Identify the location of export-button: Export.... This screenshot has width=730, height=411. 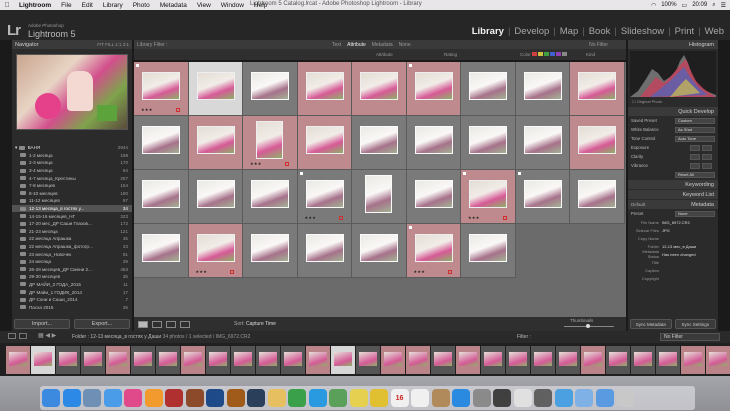
(102, 324).